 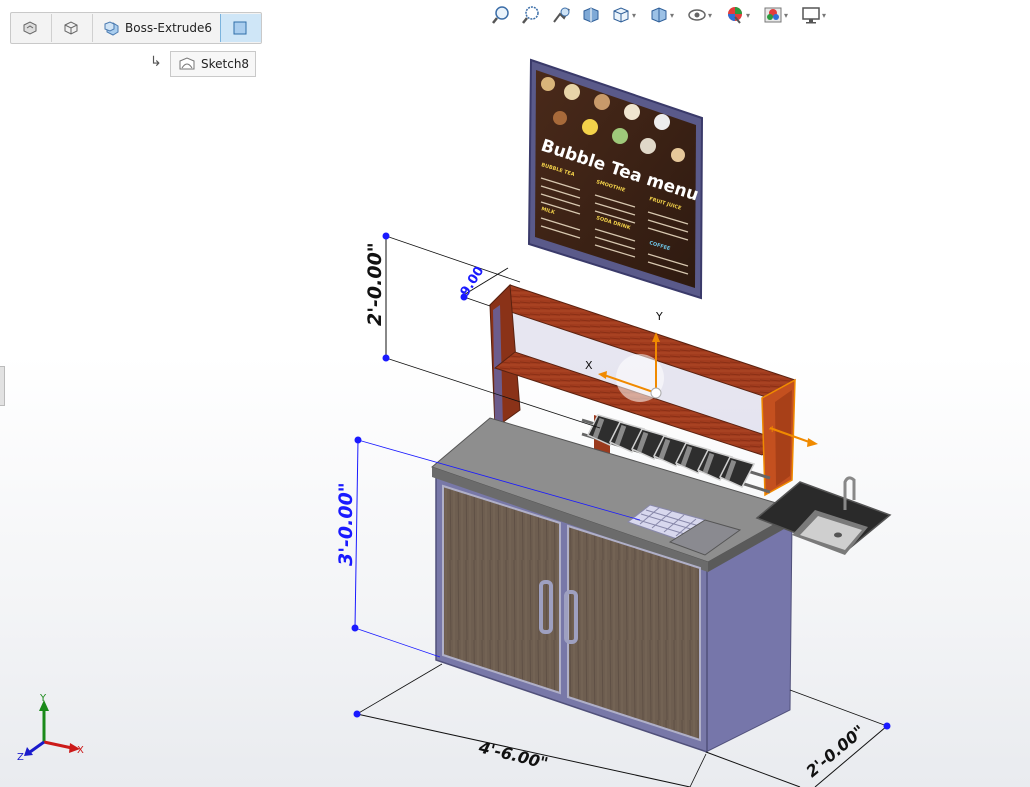 I want to click on hide-show-items-icon, so click(x=697, y=15).